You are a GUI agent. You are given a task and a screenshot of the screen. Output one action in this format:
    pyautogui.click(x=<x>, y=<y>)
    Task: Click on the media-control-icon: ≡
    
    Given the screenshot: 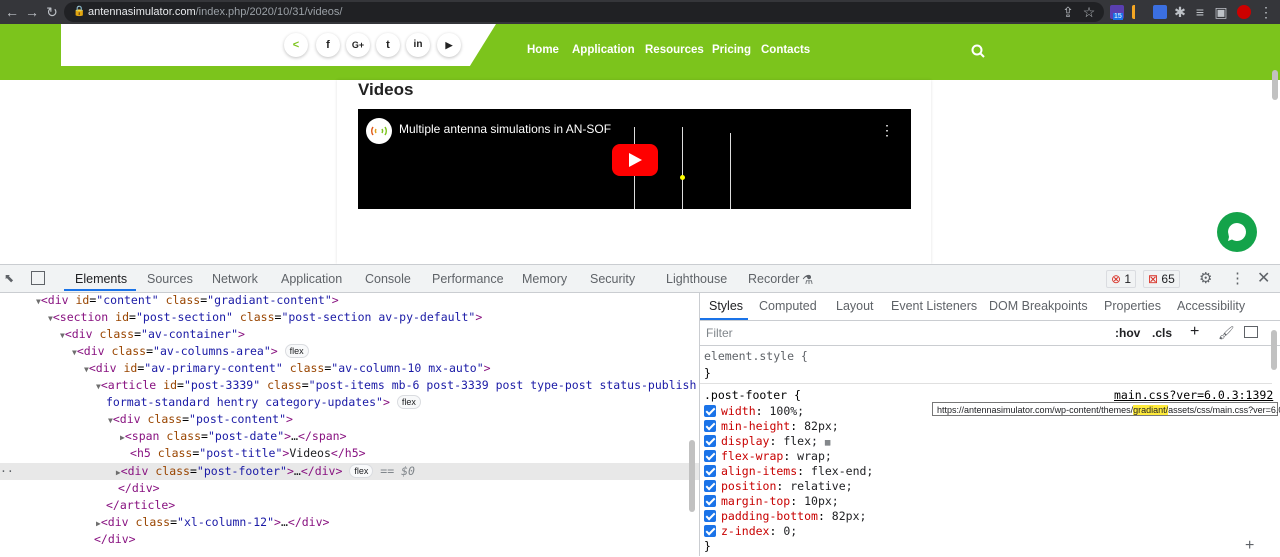 What is the action you would take?
    pyautogui.click(x=1200, y=12)
    